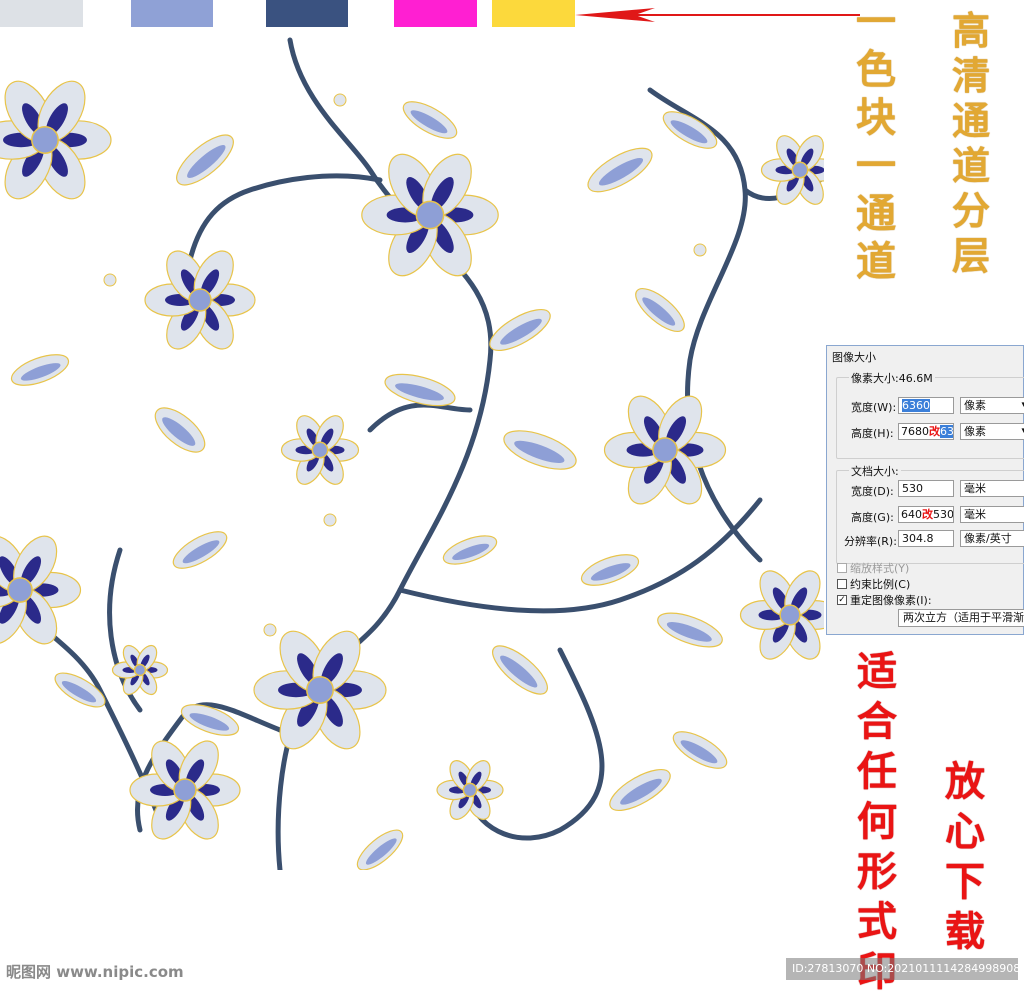 This screenshot has height=995, width=1024. Describe the element at coordinates (975, 431) in the screenshot. I see `height-unit-value: 像素` at that location.